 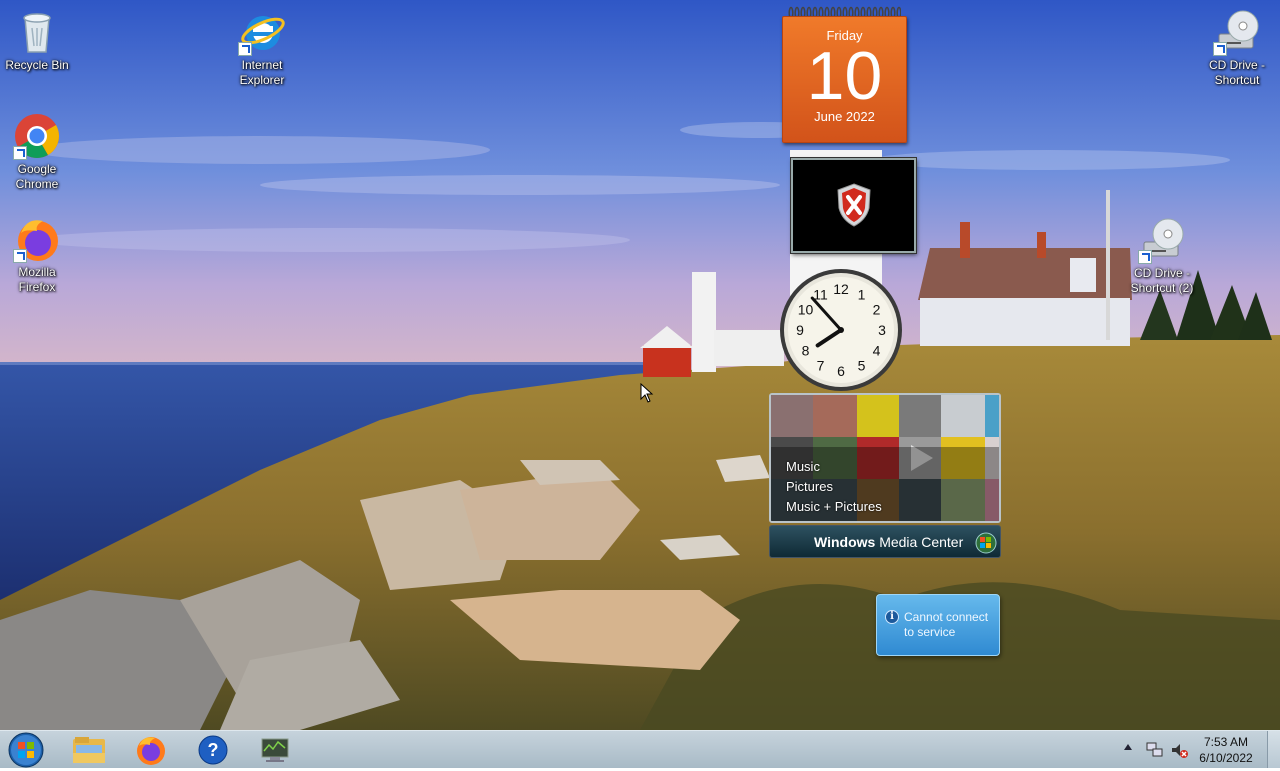 What do you see at coordinates (885, 458) in the screenshot?
I see `media-tiles: Music Pictures Music + Pictures` at bounding box center [885, 458].